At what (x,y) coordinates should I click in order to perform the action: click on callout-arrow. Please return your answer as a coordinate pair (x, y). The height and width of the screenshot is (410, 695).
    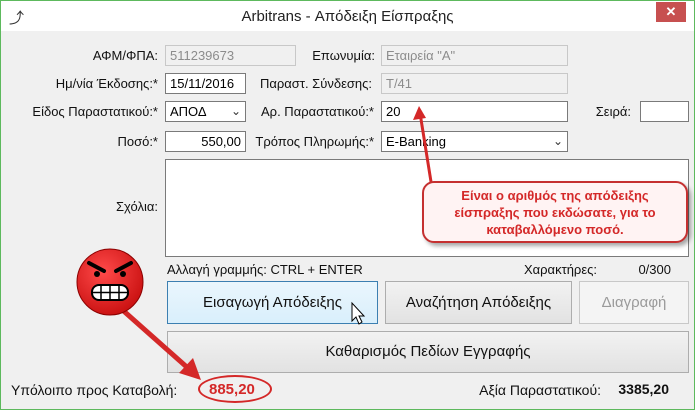
    Looking at the image, I should click on (423, 147).